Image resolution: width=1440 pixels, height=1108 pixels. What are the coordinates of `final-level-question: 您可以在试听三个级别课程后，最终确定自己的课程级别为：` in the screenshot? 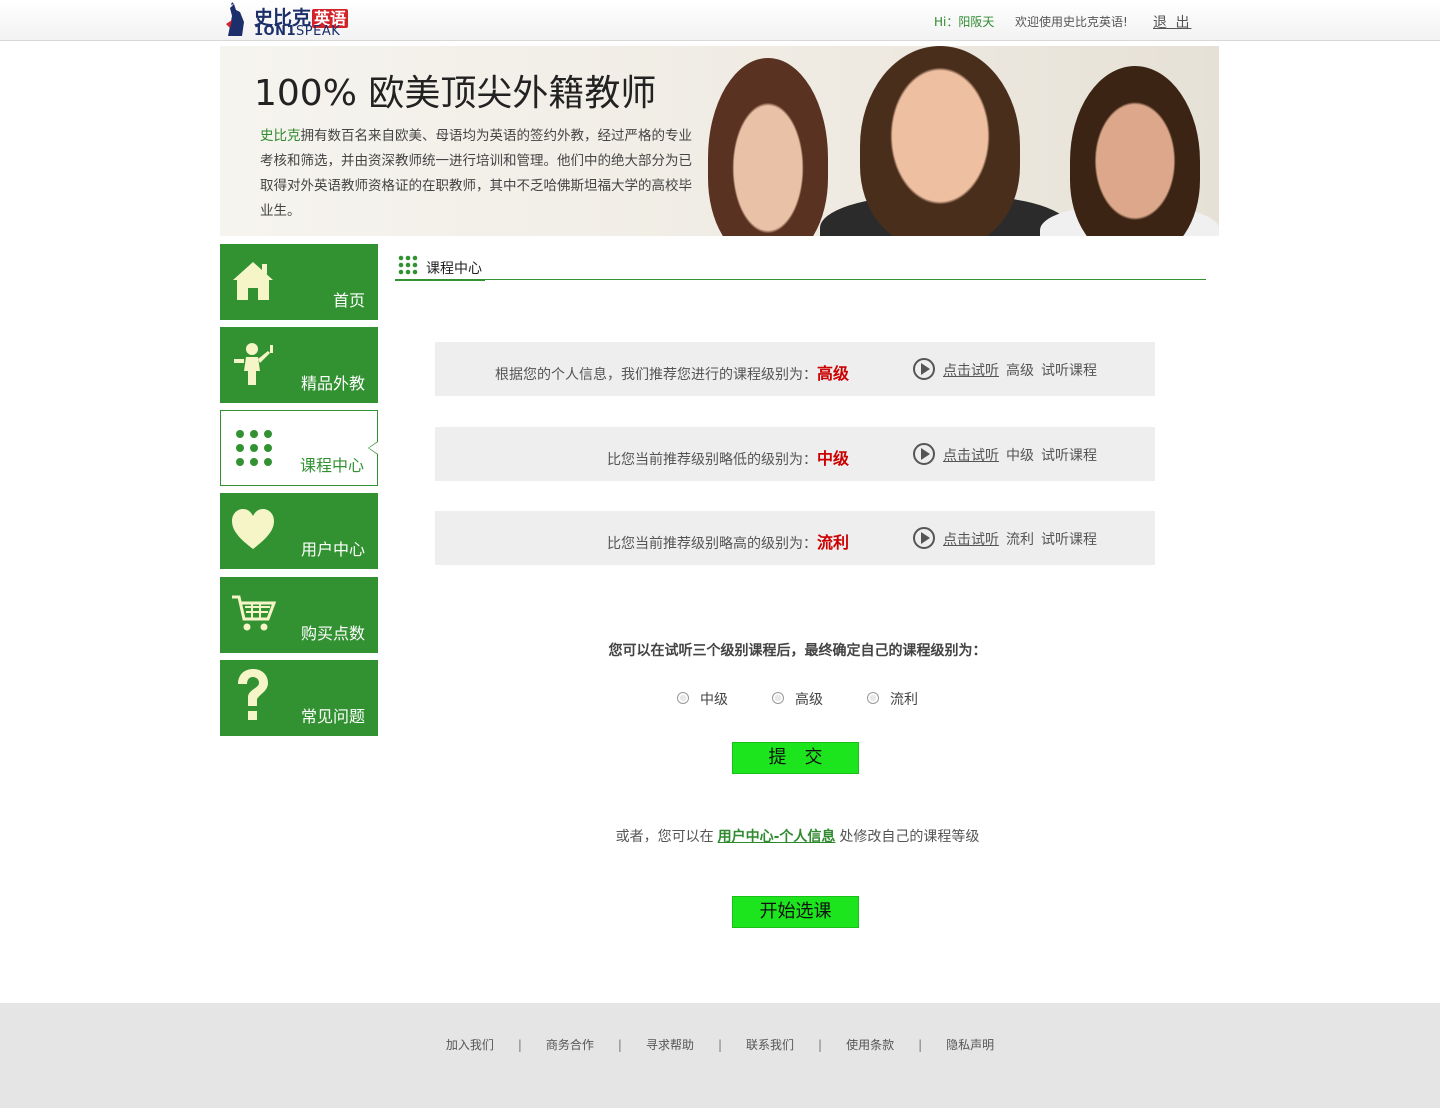 It's located at (797, 651).